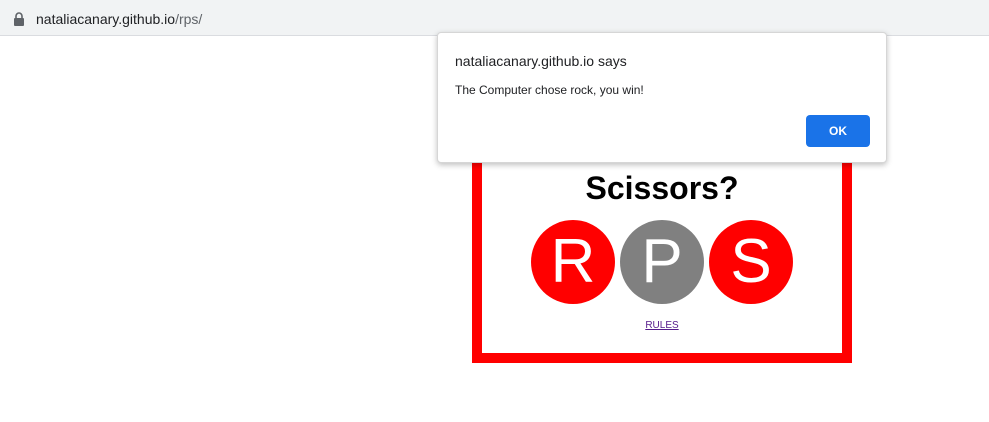 The height and width of the screenshot is (422, 989). Describe the element at coordinates (838, 131) in the screenshot. I see `ok-button: OK` at that location.